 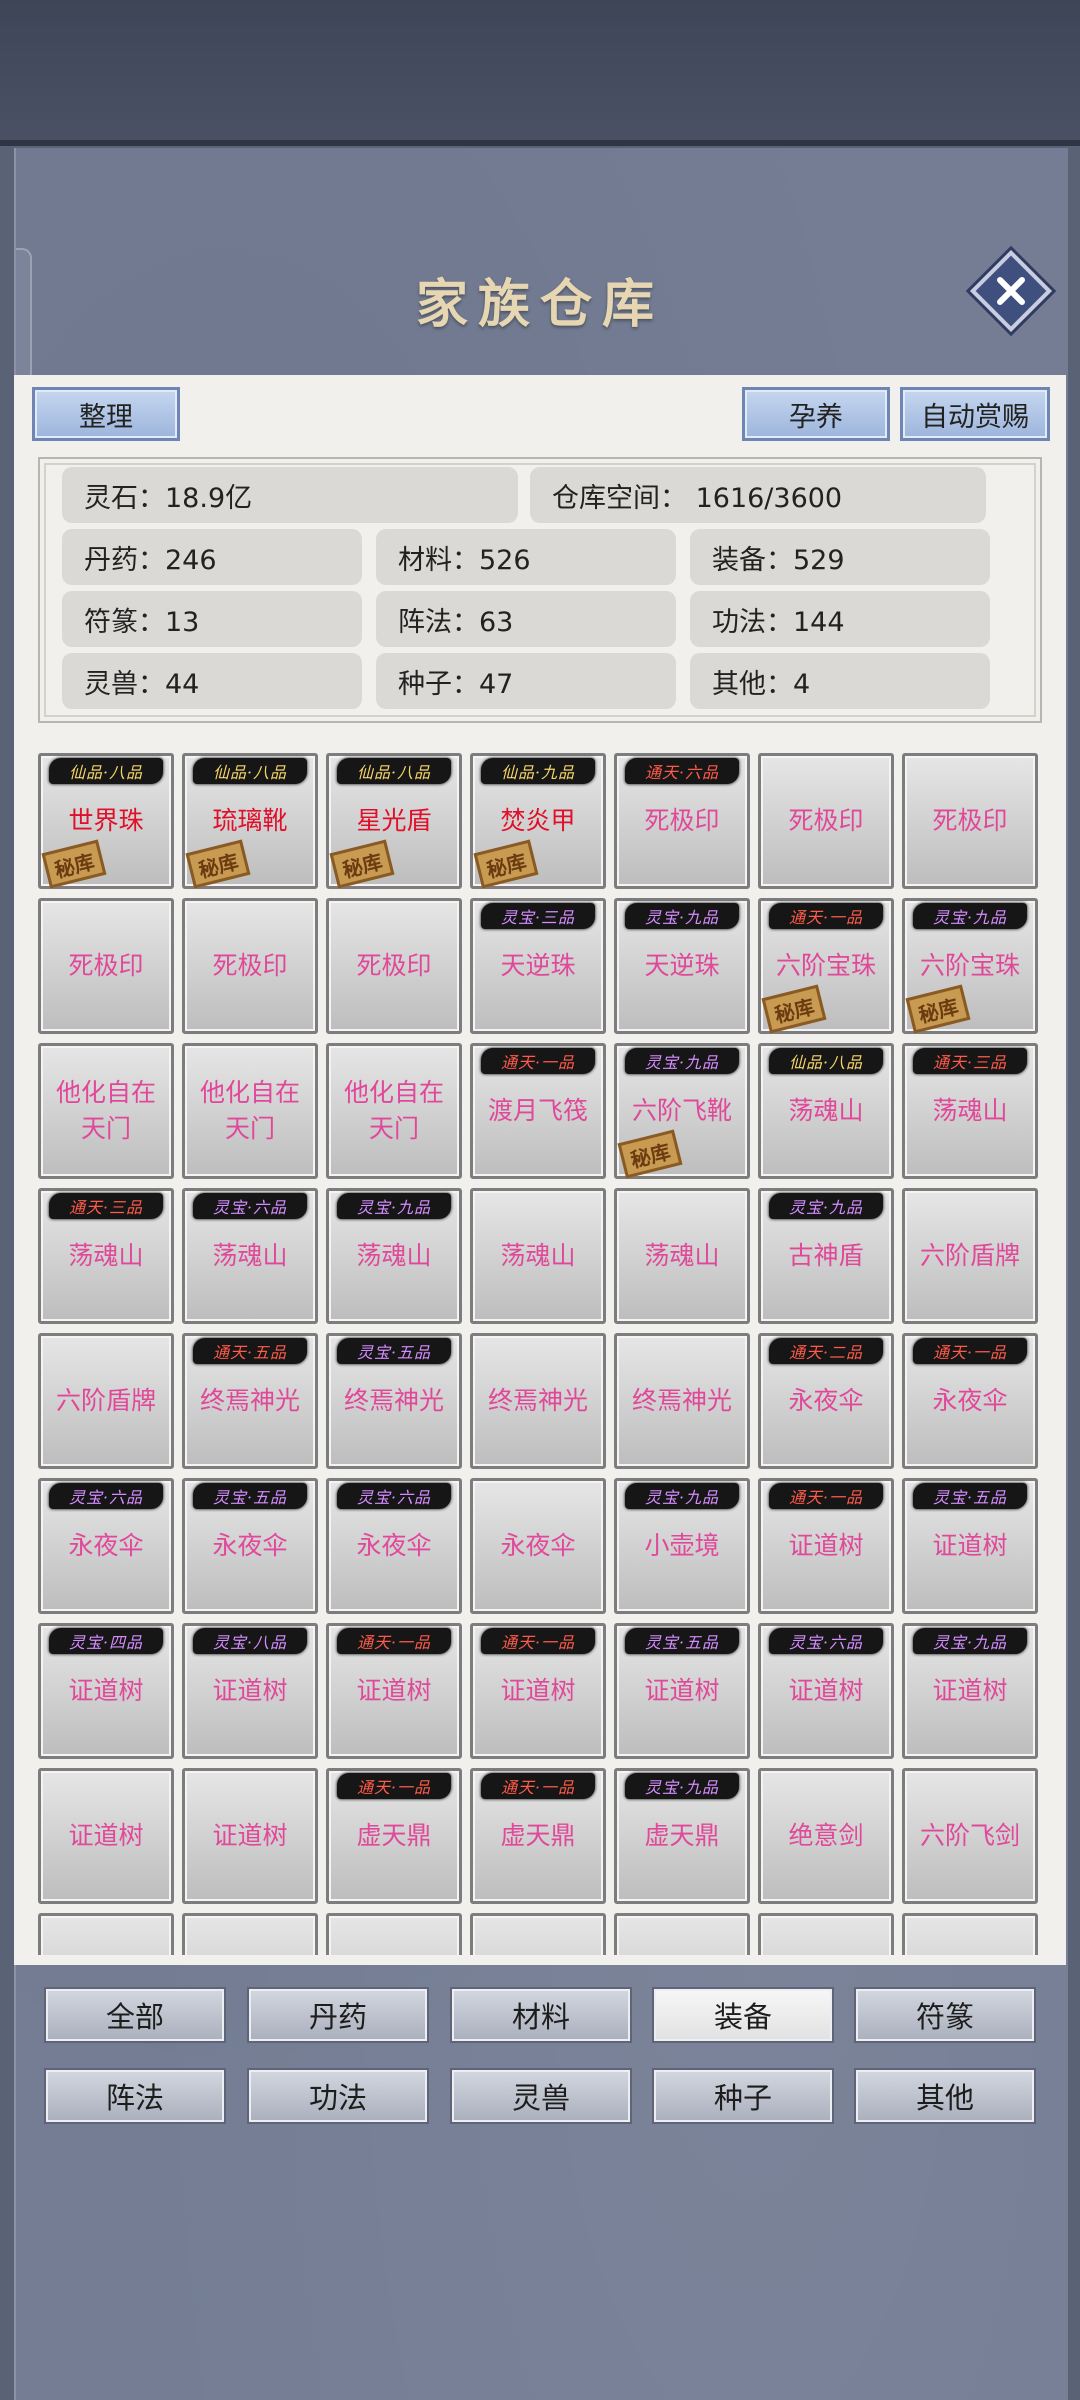 I want to click on item-slot: 世界珠 仙品·八品 秘库, so click(x=106, y=821).